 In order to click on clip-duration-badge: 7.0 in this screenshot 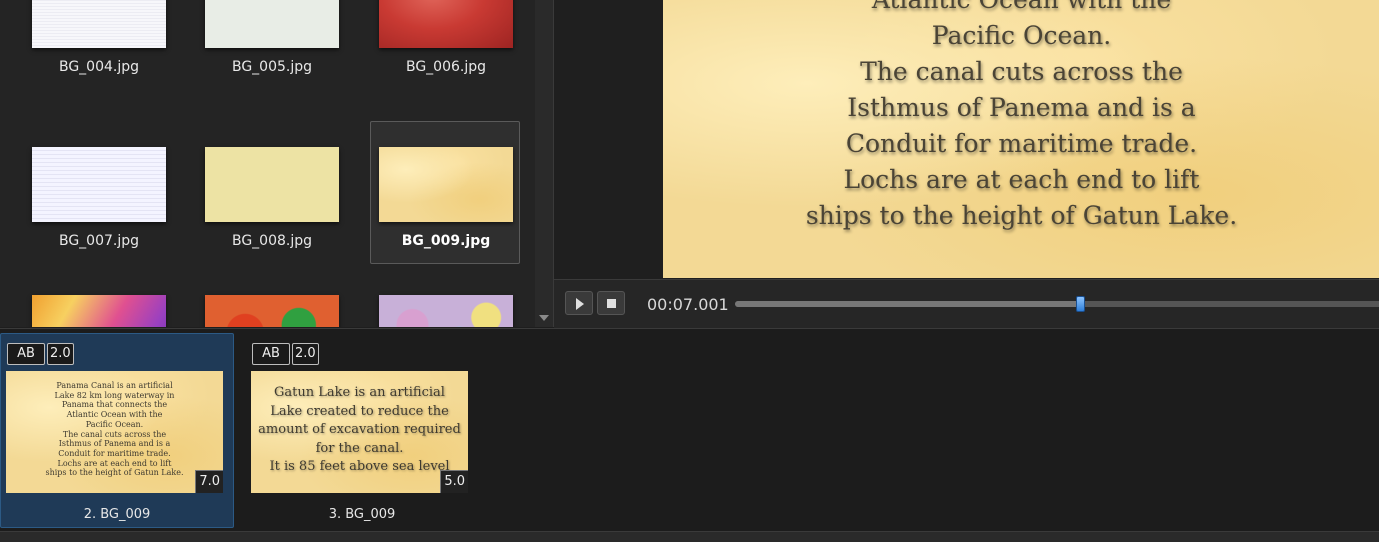, I will do `click(209, 481)`.